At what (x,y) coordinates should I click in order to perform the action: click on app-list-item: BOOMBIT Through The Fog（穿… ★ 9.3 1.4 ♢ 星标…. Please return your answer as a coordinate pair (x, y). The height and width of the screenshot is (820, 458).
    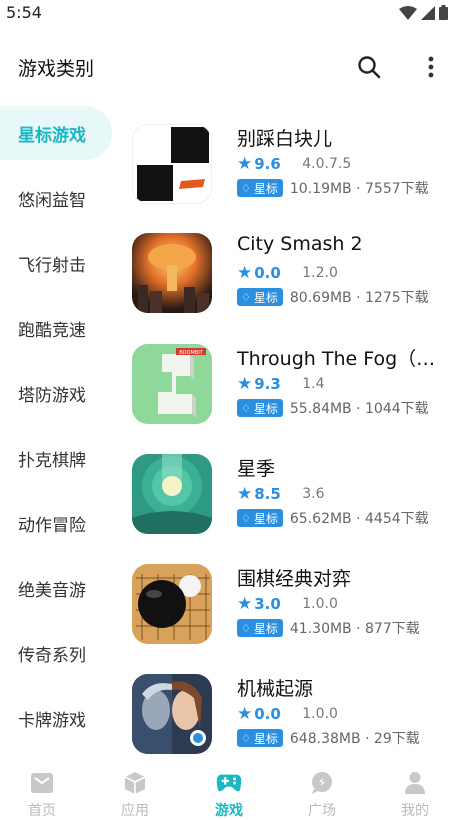
    Looking at the image, I should click on (292, 386).